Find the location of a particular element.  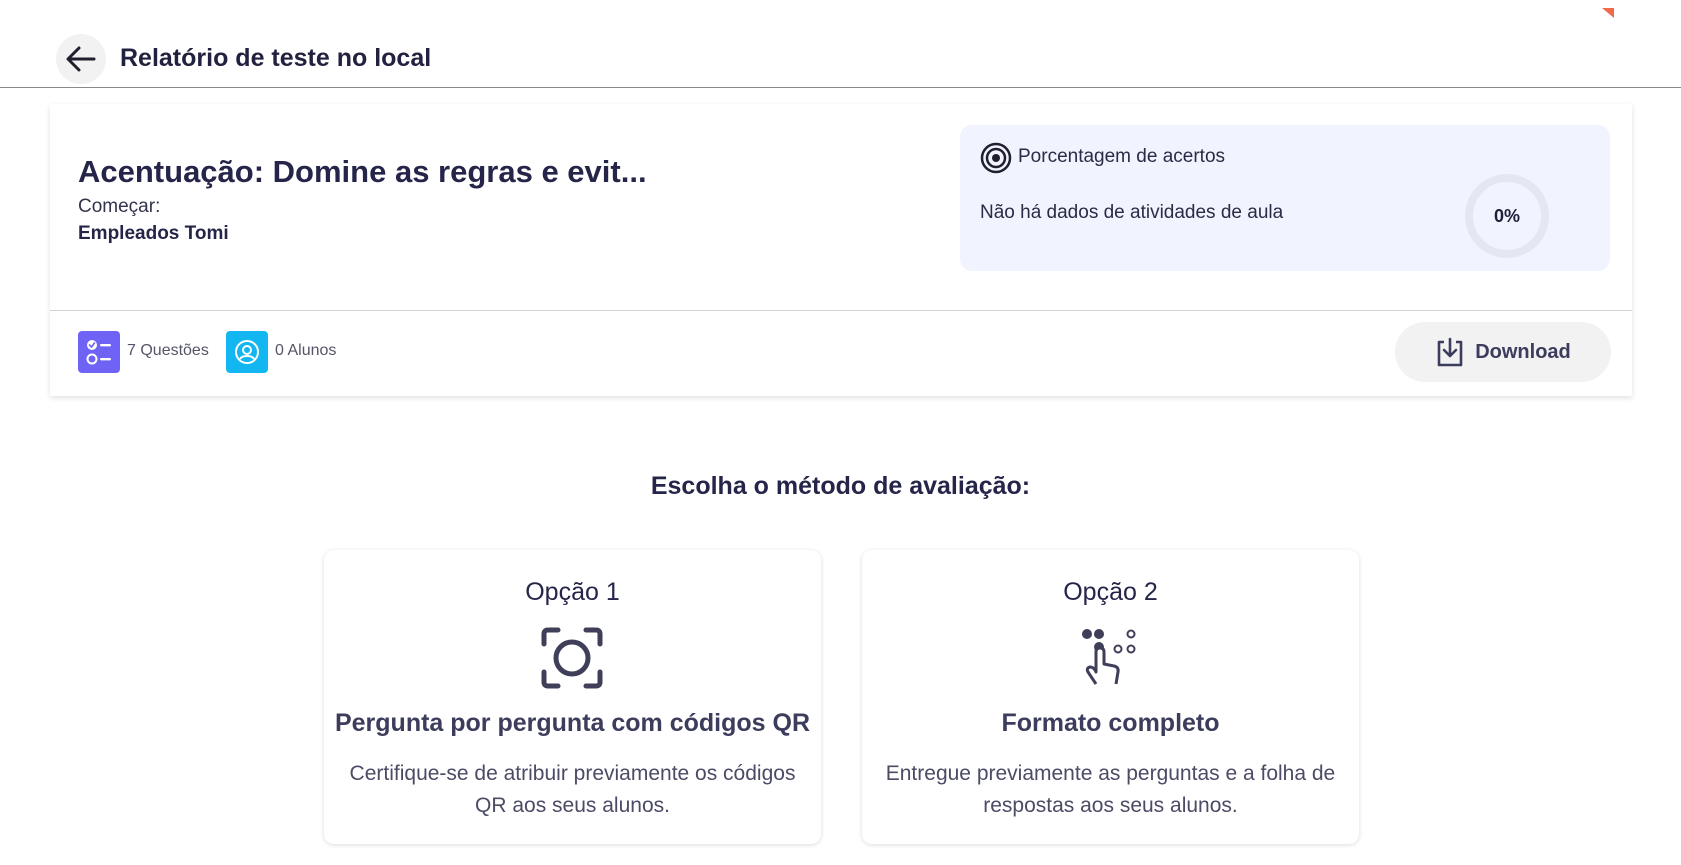

no-data-message: Não há dados de atividades de aula is located at coordinates (1132, 212).